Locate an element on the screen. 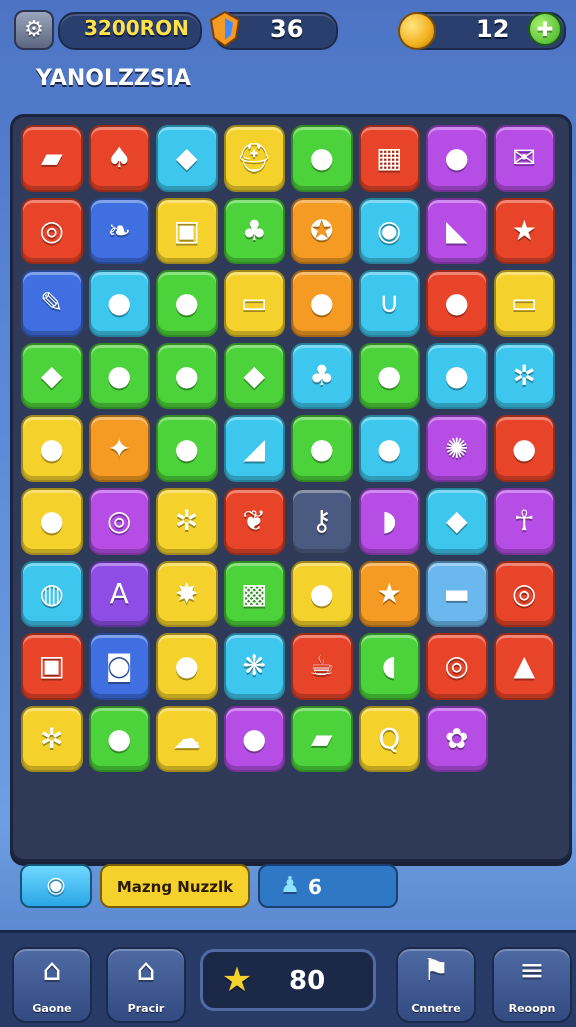 The height and width of the screenshot is (1027, 576). battery-icon: ▰ is located at coordinates (51, 158).